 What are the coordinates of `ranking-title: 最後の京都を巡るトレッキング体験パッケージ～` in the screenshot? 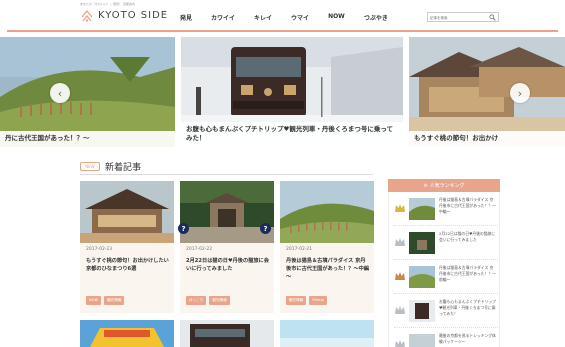 It's located at (468, 339).